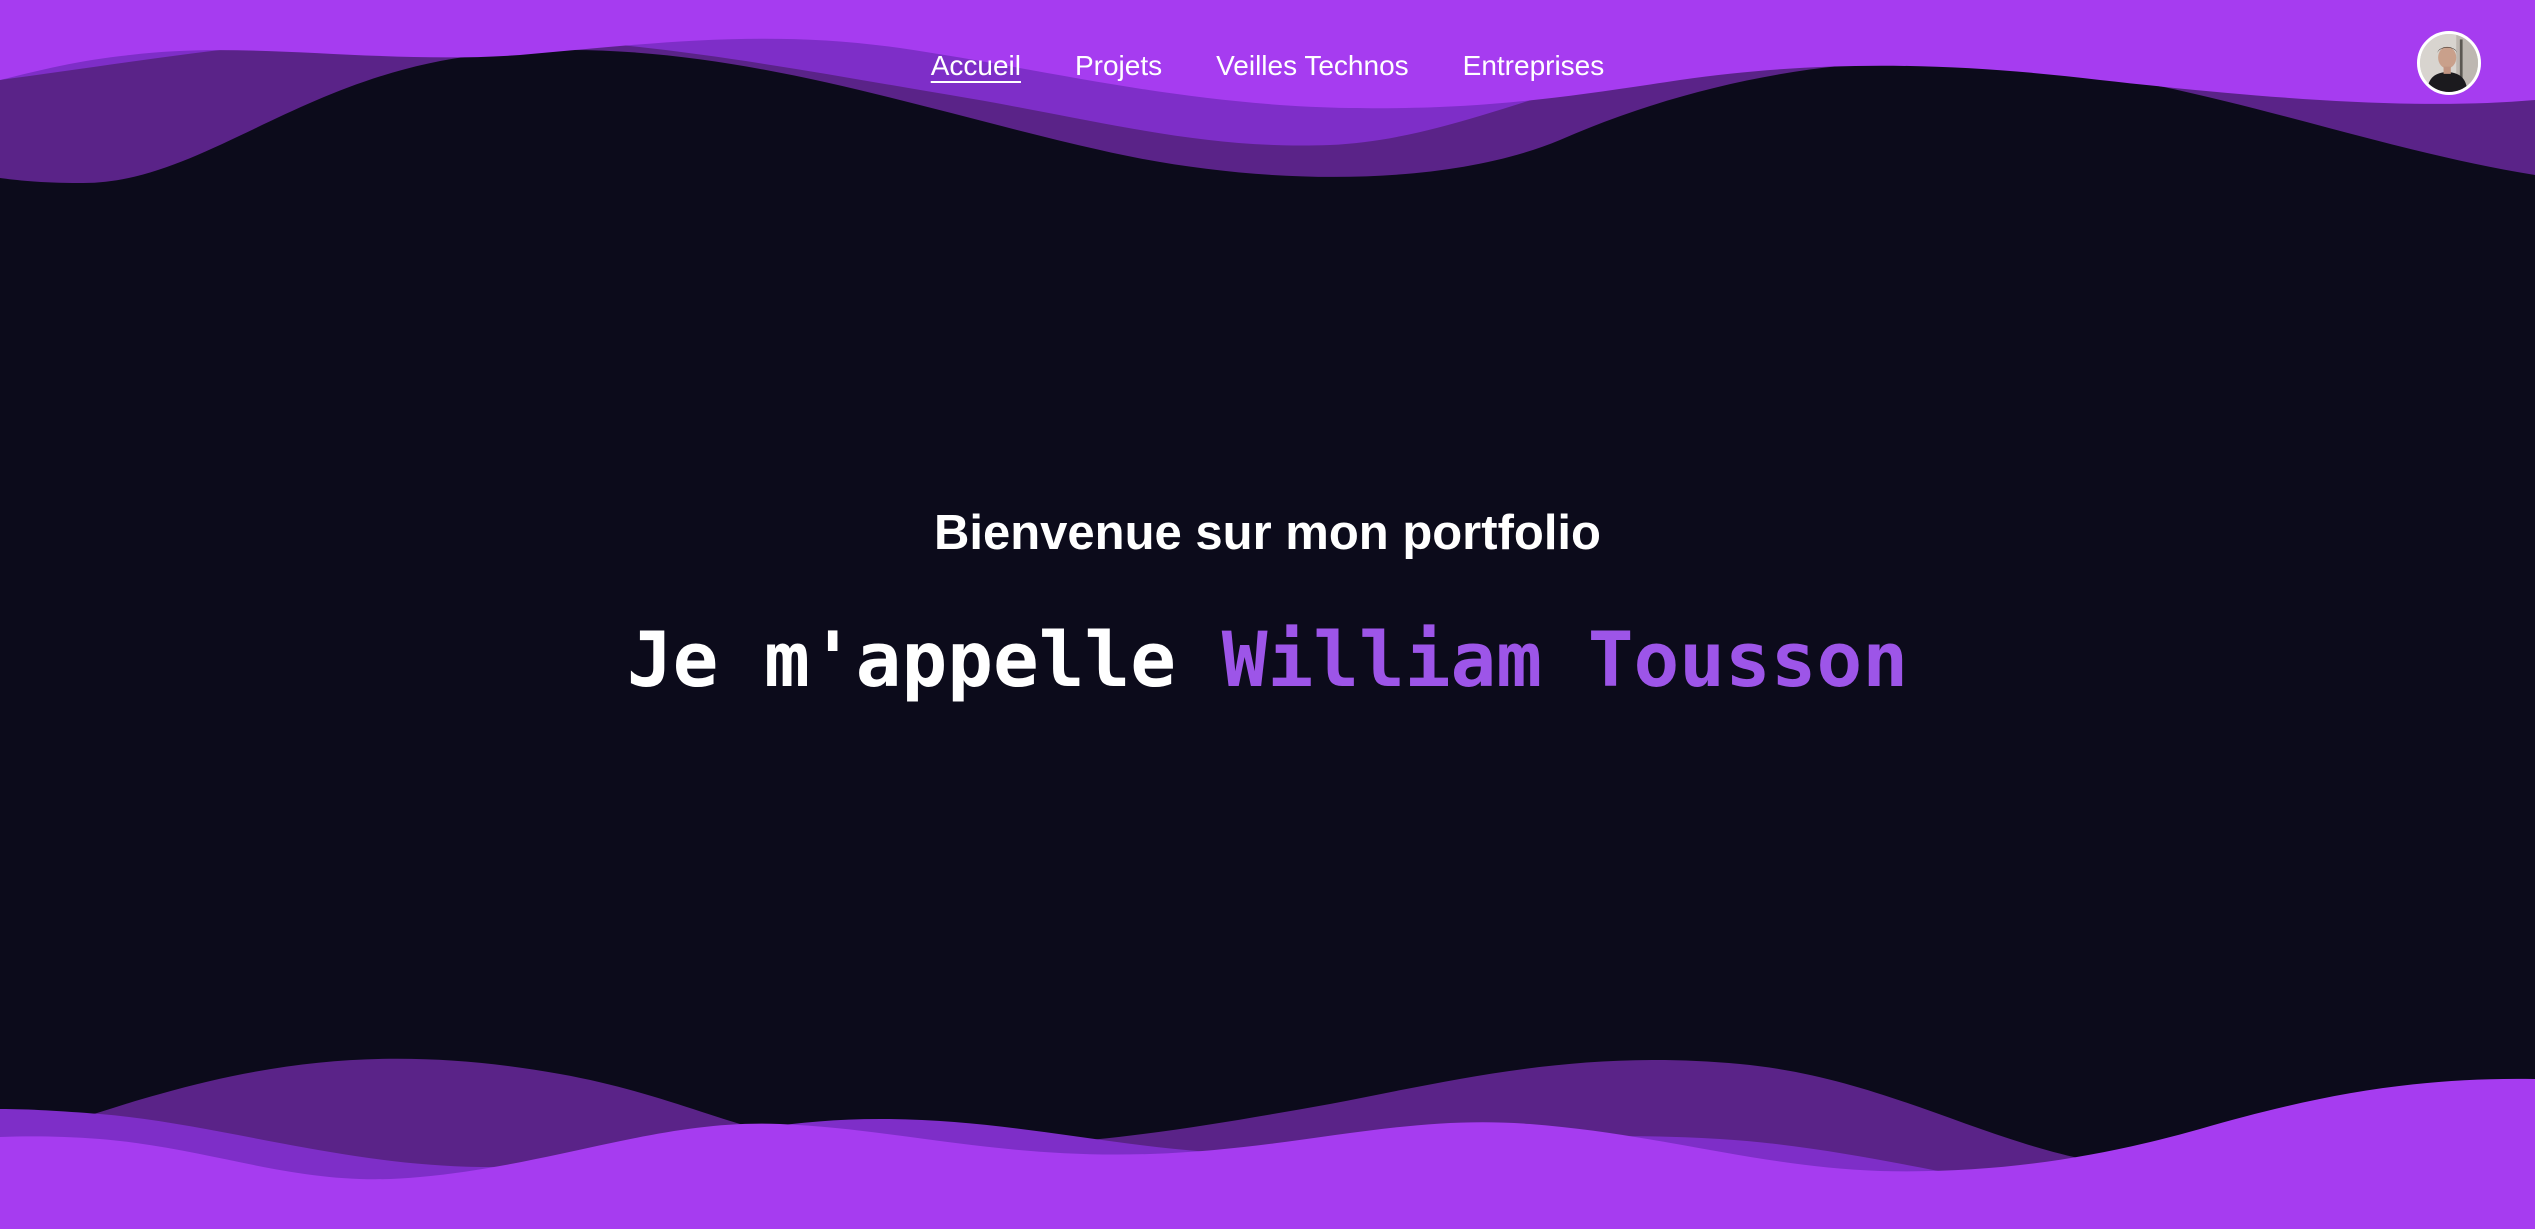  What do you see at coordinates (1267, 1143) in the screenshot?
I see `bottom-wave-decoration` at bounding box center [1267, 1143].